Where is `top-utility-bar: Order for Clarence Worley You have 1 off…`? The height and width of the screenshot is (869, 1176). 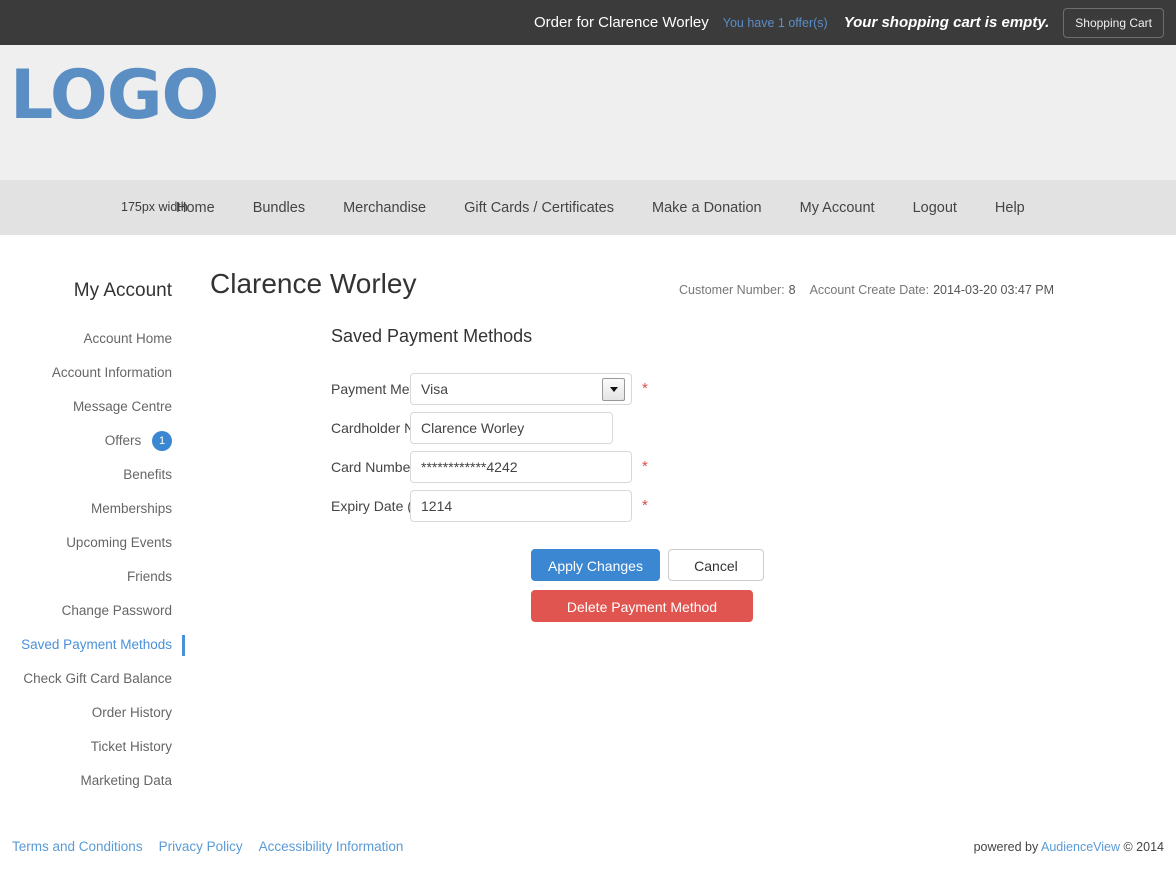 top-utility-bar: Order for Clarence Worley You have 1 off… is located at coordinates (588, 22).